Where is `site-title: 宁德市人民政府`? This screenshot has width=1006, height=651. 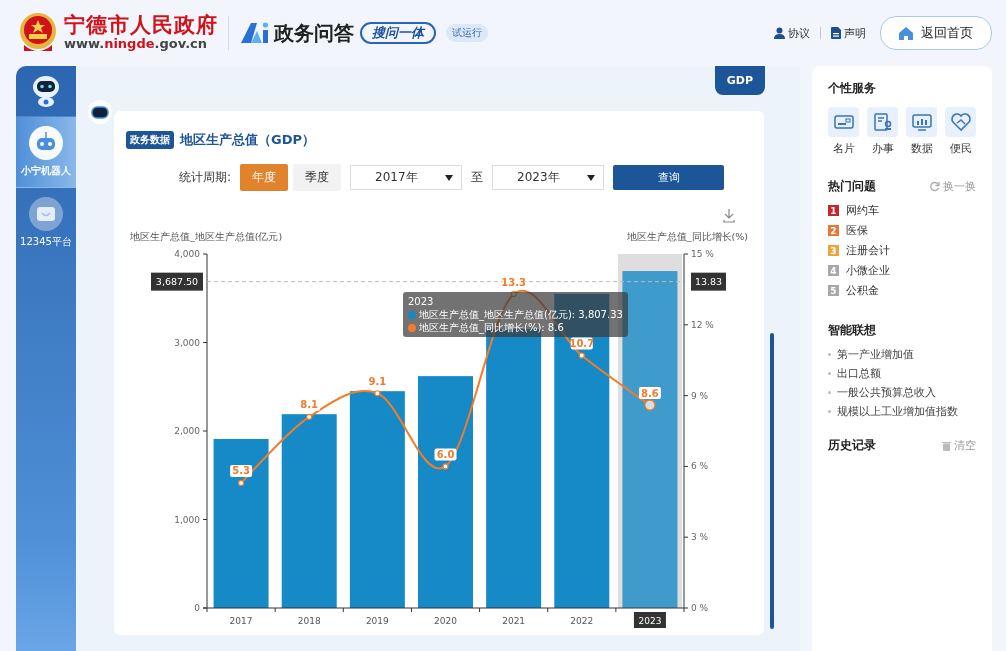
site-title: 宁德市人民政府 is located at coordinates (141, 25).